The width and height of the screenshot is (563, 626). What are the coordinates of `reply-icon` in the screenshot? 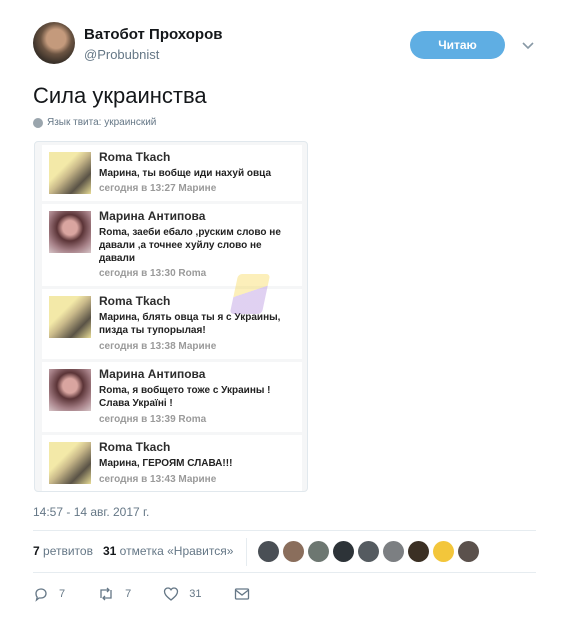 It's located at (41, 594).